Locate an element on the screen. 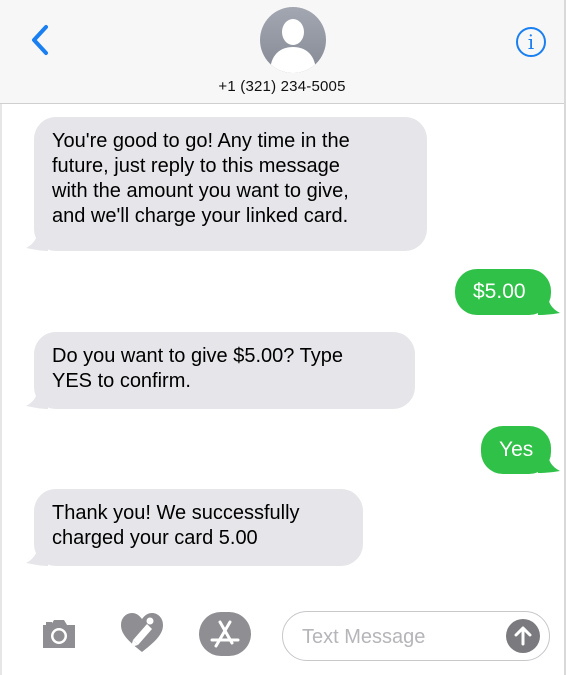 Image resolution: width=566 pixels, height=675 pixels. message-line: charged your card 5.00 is located at coordinates (155, 538).